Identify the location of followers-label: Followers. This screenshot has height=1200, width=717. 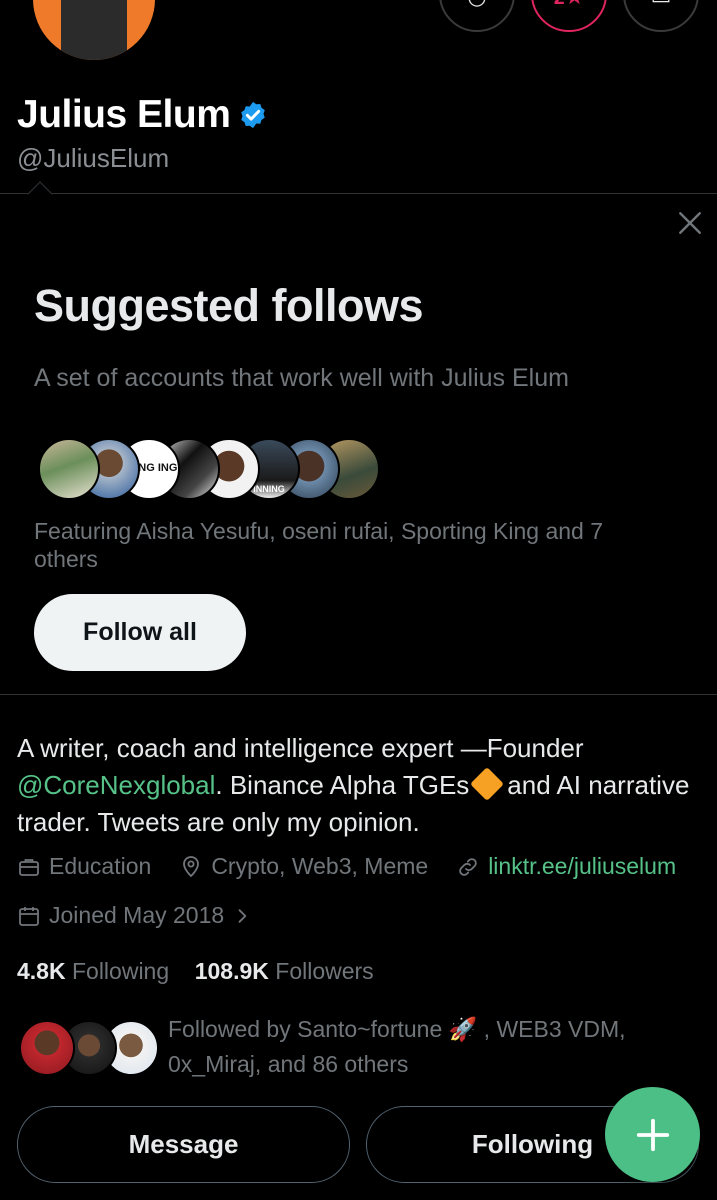
(324, 971).